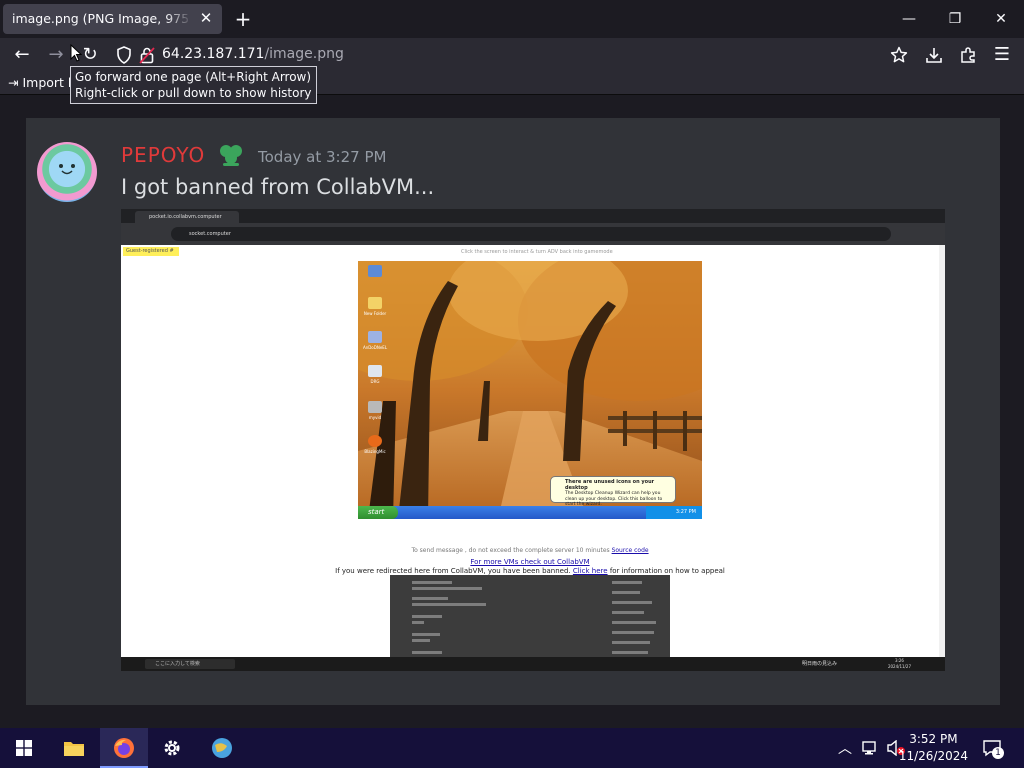 Image resolution: width=1024 pixels, height=768 pixels. I want to click on windows-taskbar: ︿ 3:52 PM 11/26/2024 1, so click(512, 748).